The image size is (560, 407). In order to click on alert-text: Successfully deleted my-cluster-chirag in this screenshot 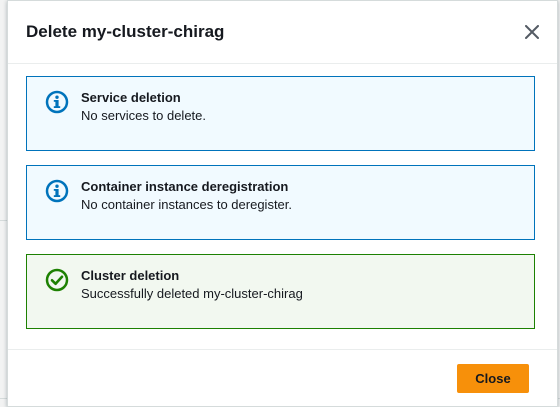, I will do `click(192, 293)`.